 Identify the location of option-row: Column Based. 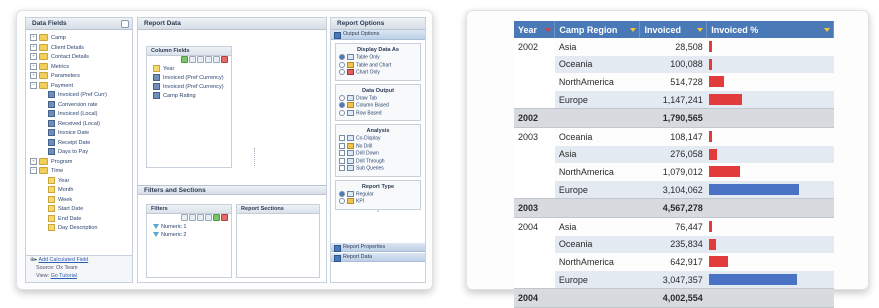
(378, 106).